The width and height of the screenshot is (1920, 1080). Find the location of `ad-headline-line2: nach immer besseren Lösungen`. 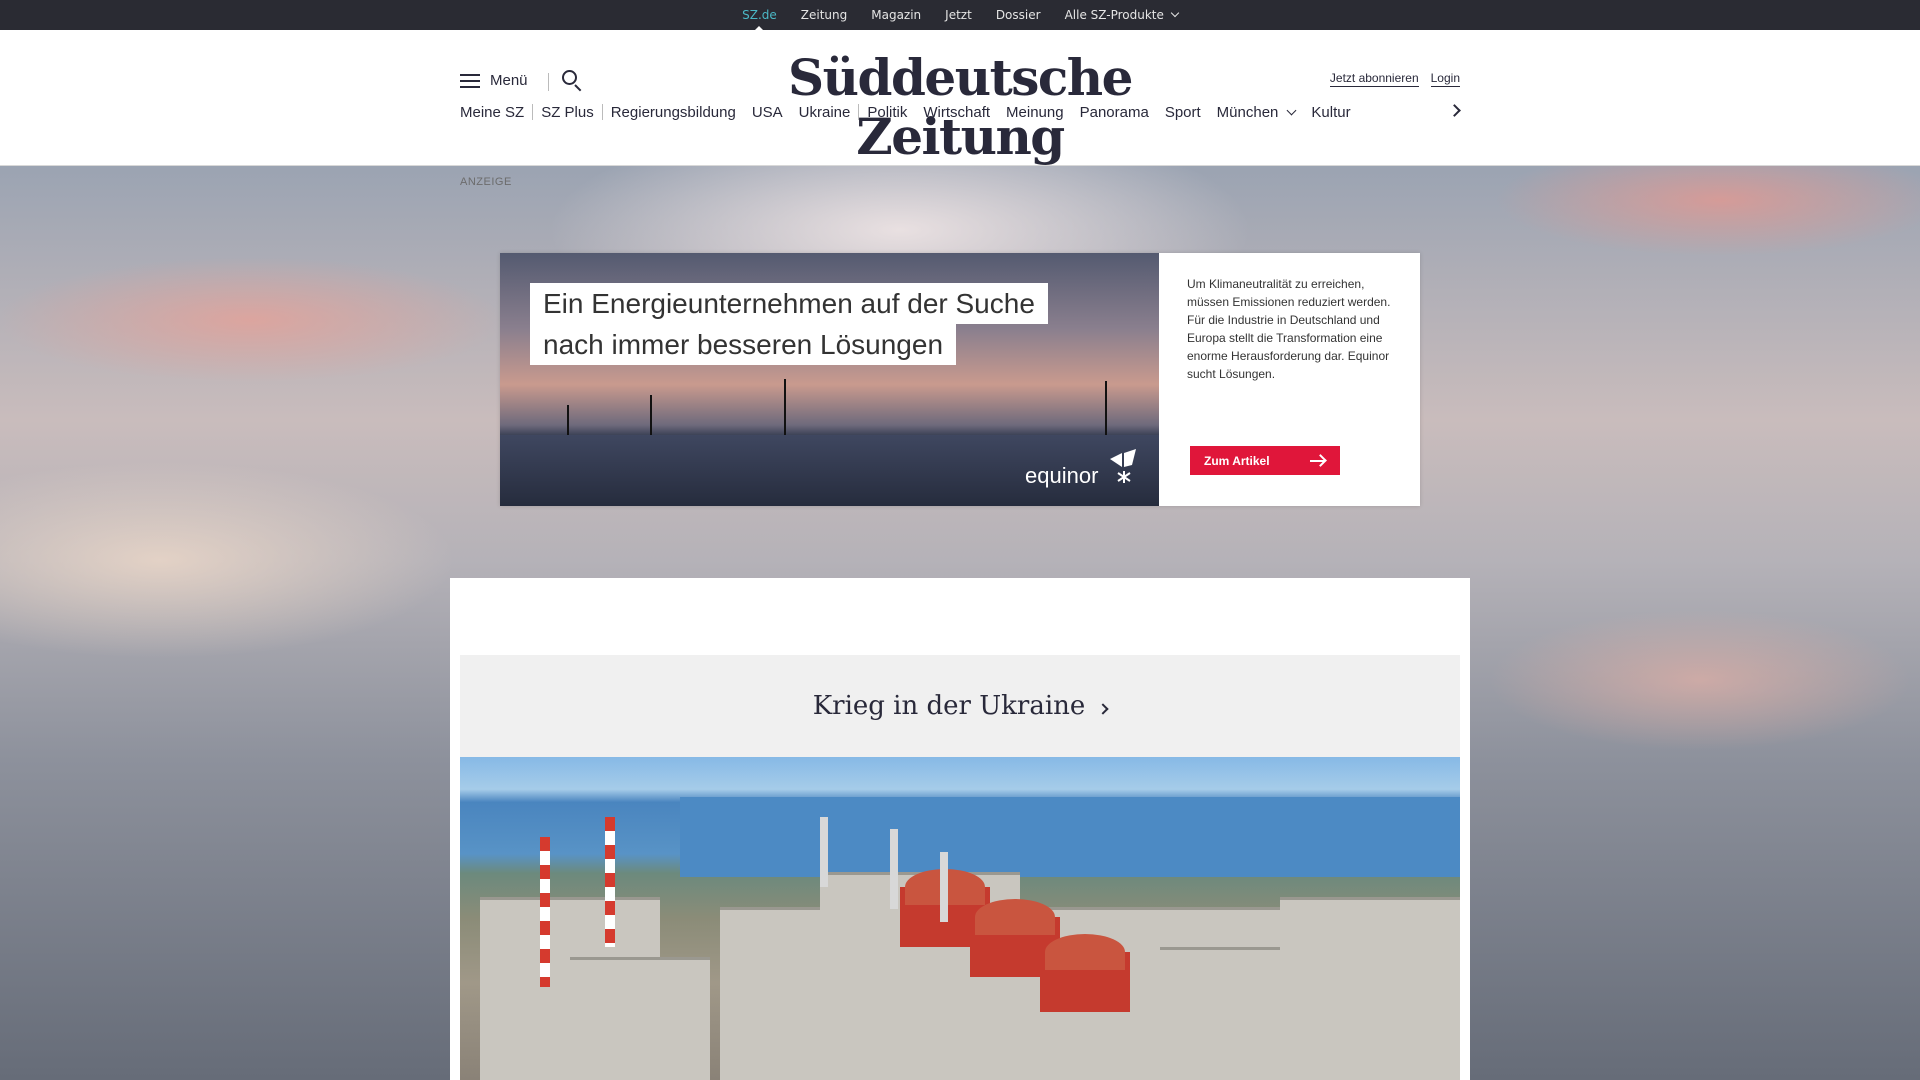

ad-headline-line2: nach immer besseren Lösungen is located at coordinates (743, 344).